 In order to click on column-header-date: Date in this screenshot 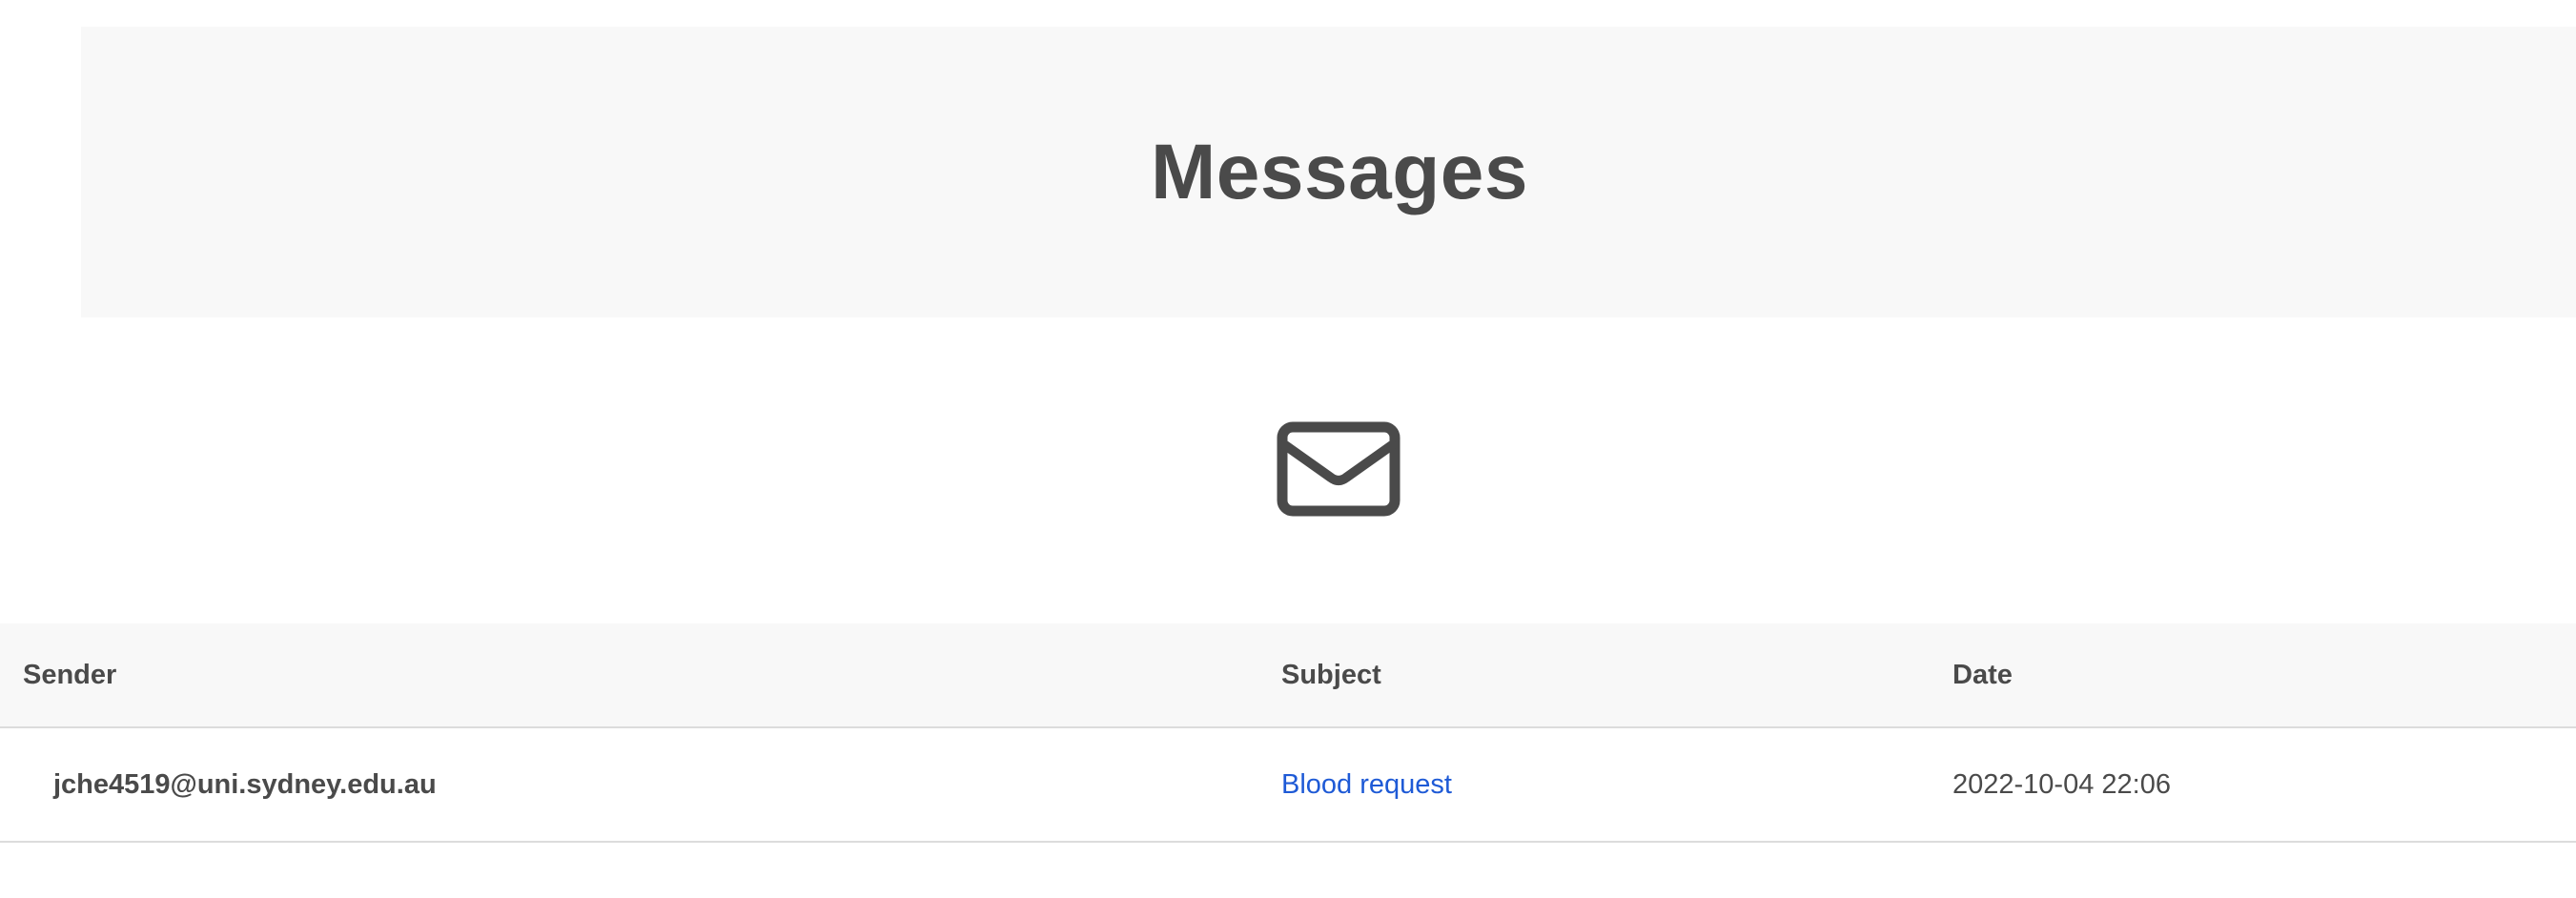, I will do `click(1983, 674)`.